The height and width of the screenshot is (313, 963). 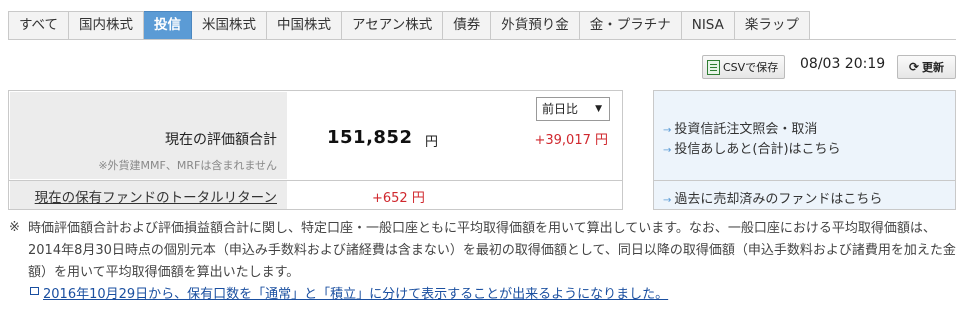 What do you see at coordinates (393, 25) in the screenshot?
I see `tab-asean-stocks: アセアン株式` at bounding box center [393, 25].